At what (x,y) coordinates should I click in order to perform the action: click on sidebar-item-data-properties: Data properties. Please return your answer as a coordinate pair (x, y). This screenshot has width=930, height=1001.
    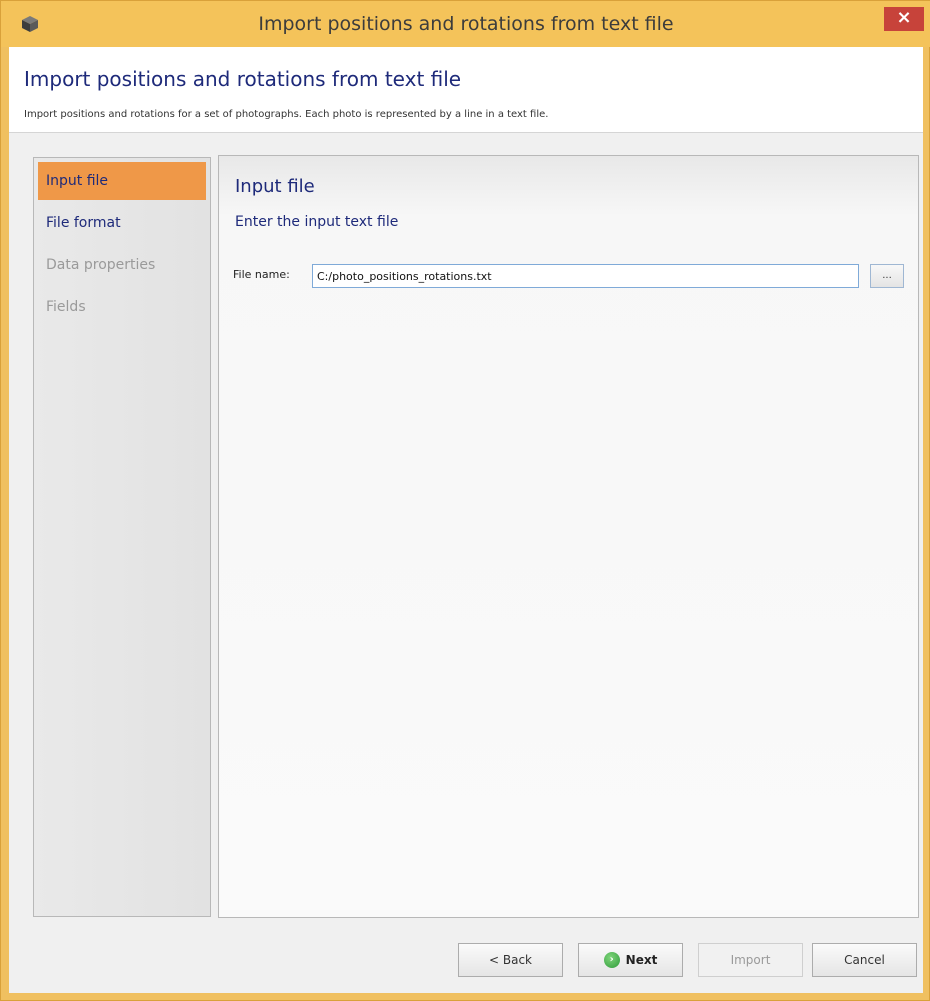
    Looking at the image, I should click on (101, 265).